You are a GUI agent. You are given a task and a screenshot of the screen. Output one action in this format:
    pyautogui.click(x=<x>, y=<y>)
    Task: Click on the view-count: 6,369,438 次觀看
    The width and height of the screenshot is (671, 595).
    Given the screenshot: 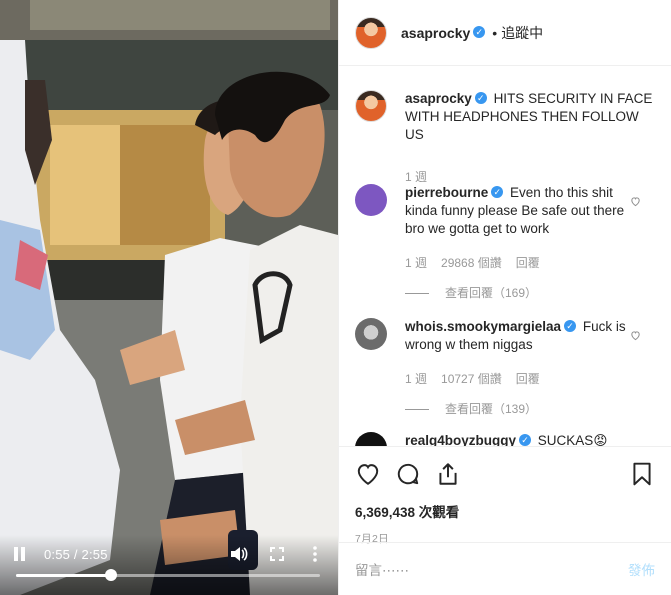 What is the action you would take?
    pyautogui.click(x=505, y=511)
    